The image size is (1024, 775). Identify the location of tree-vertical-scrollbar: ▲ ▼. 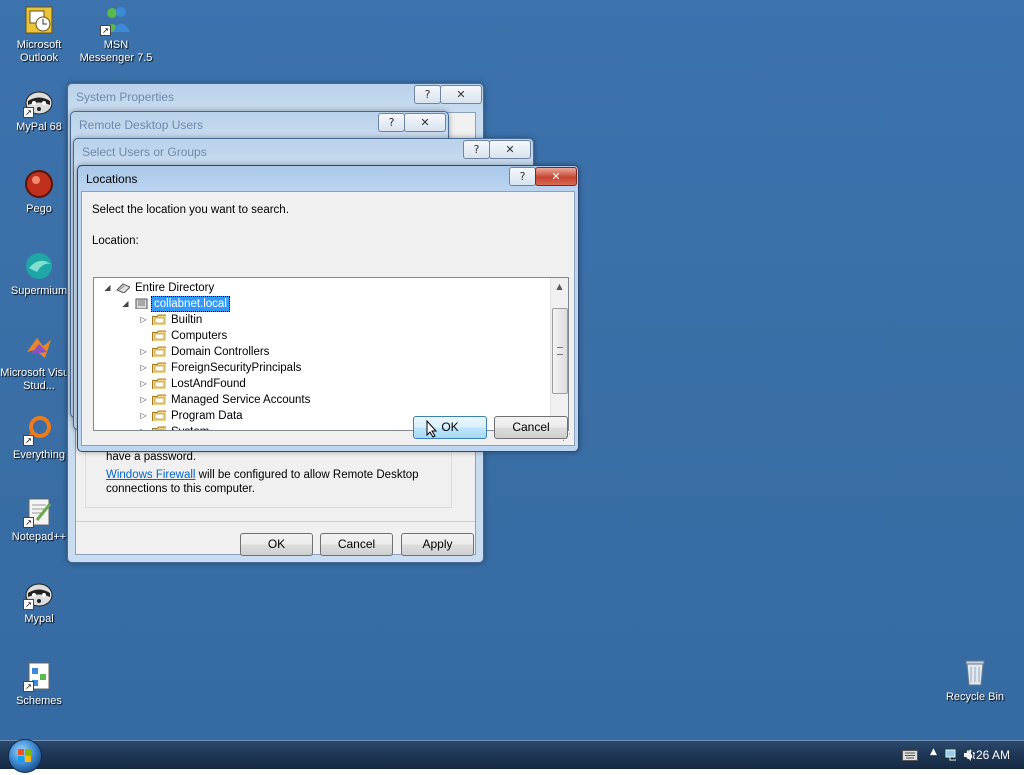
(559, 354).